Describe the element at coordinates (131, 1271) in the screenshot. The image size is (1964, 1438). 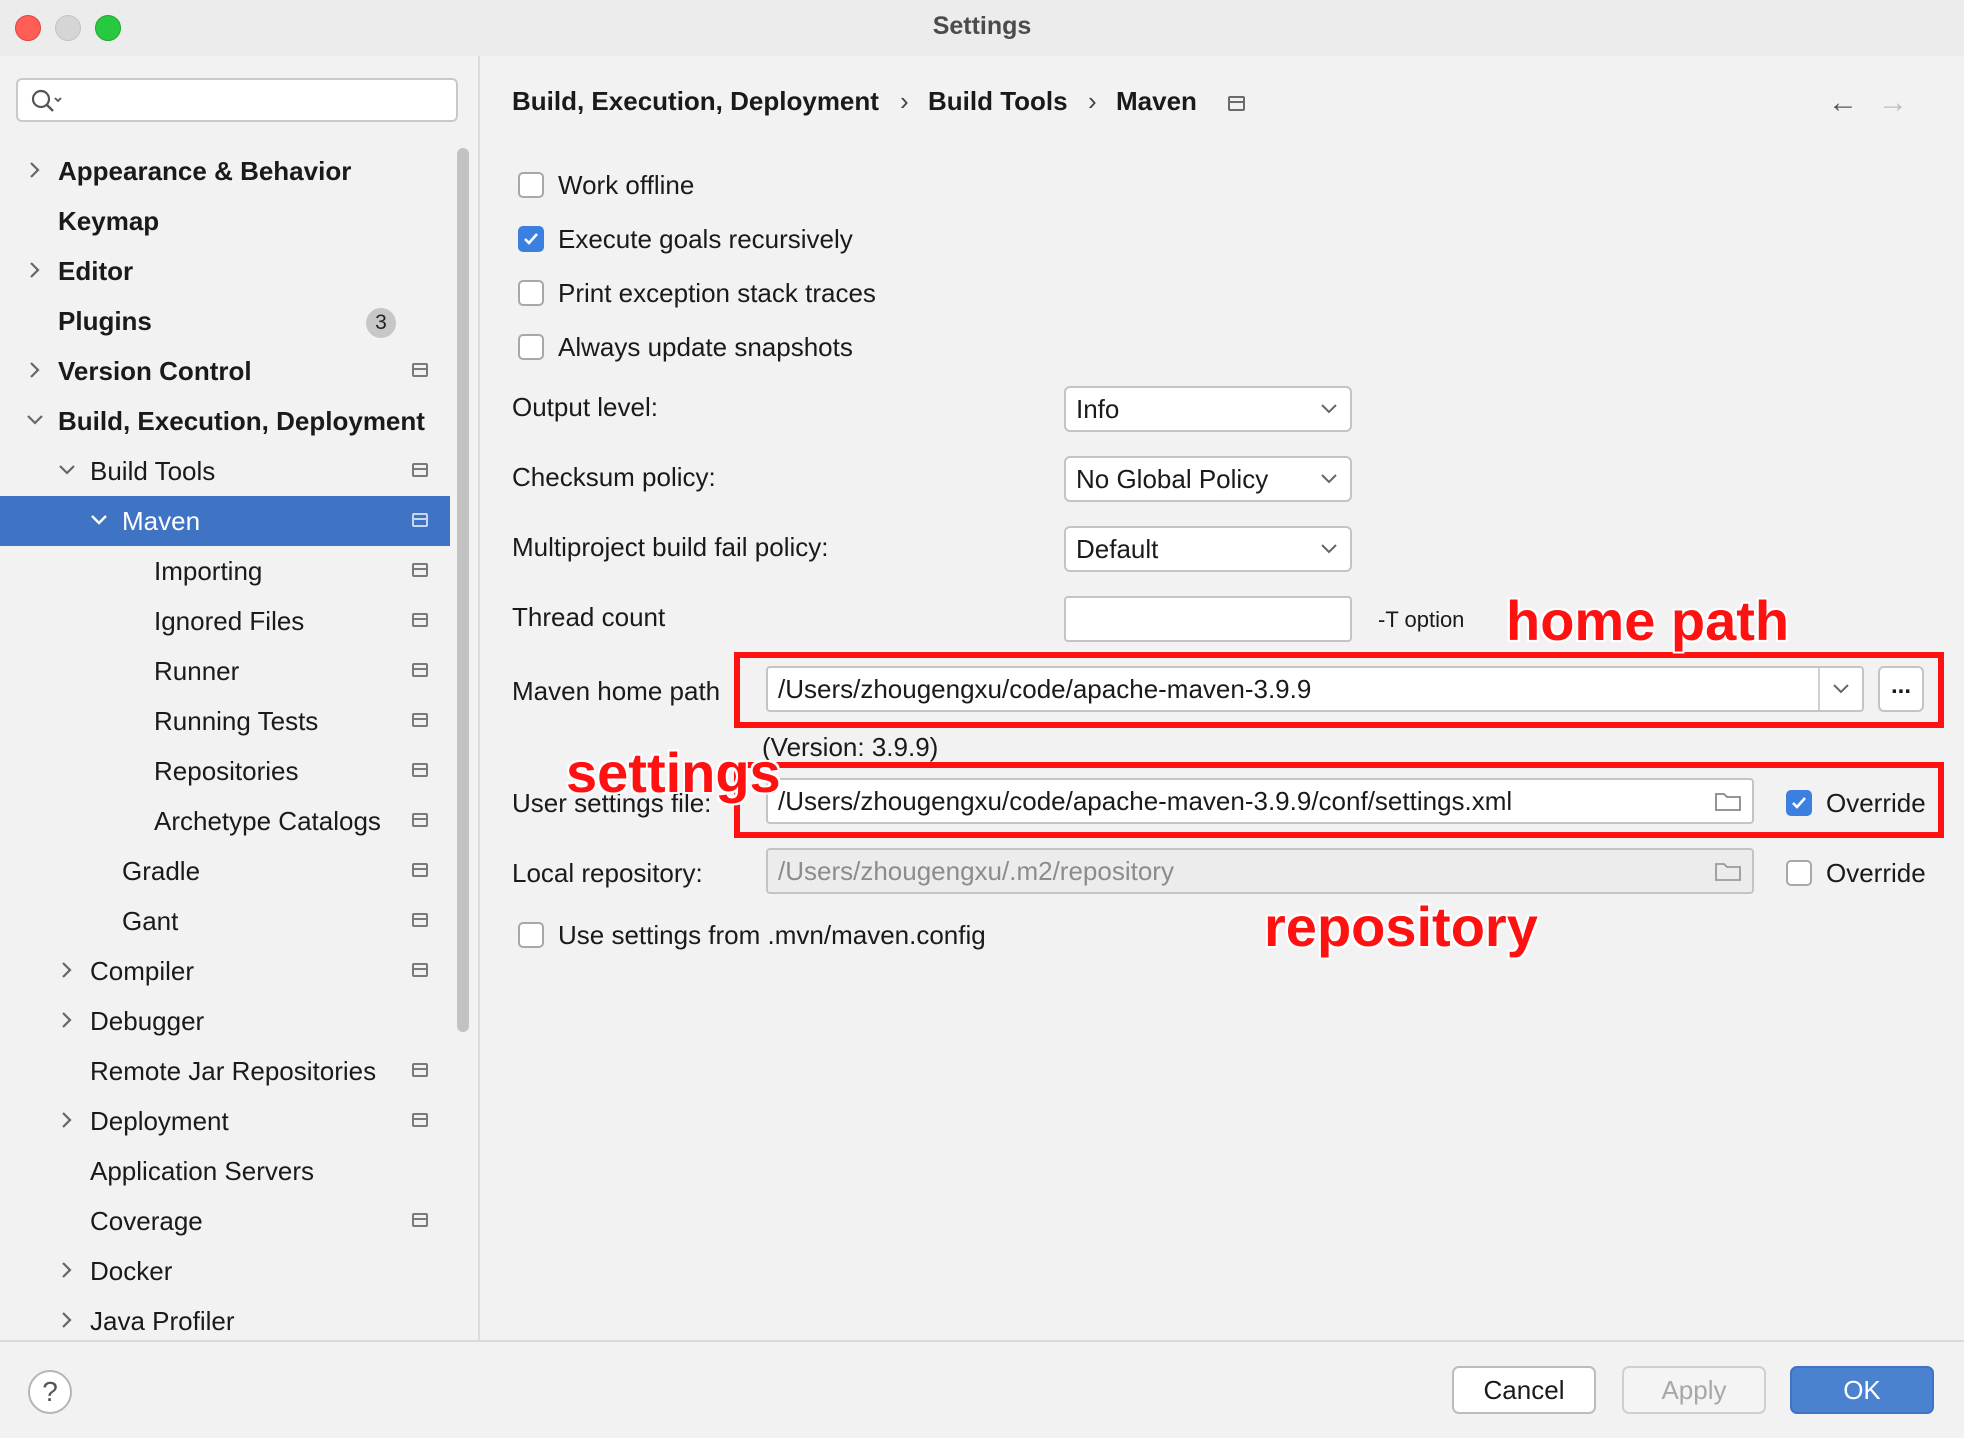
I see `tree-item-label: Docker` at that location.